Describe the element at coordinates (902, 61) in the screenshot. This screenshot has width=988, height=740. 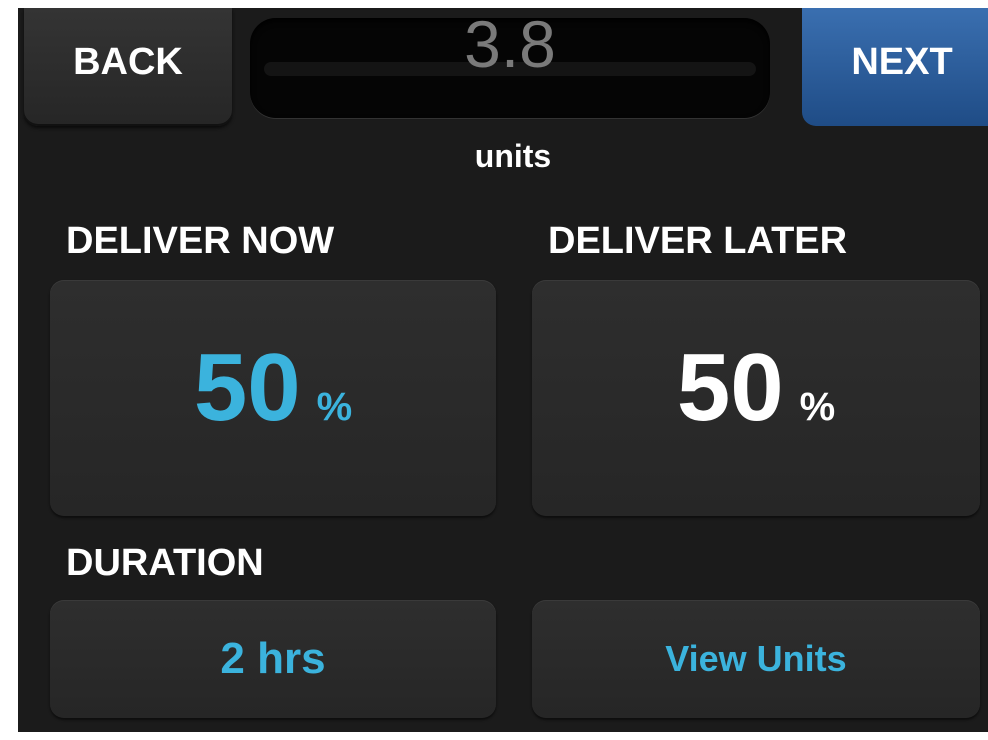
I see `next-button-label: NEXT` at that location.